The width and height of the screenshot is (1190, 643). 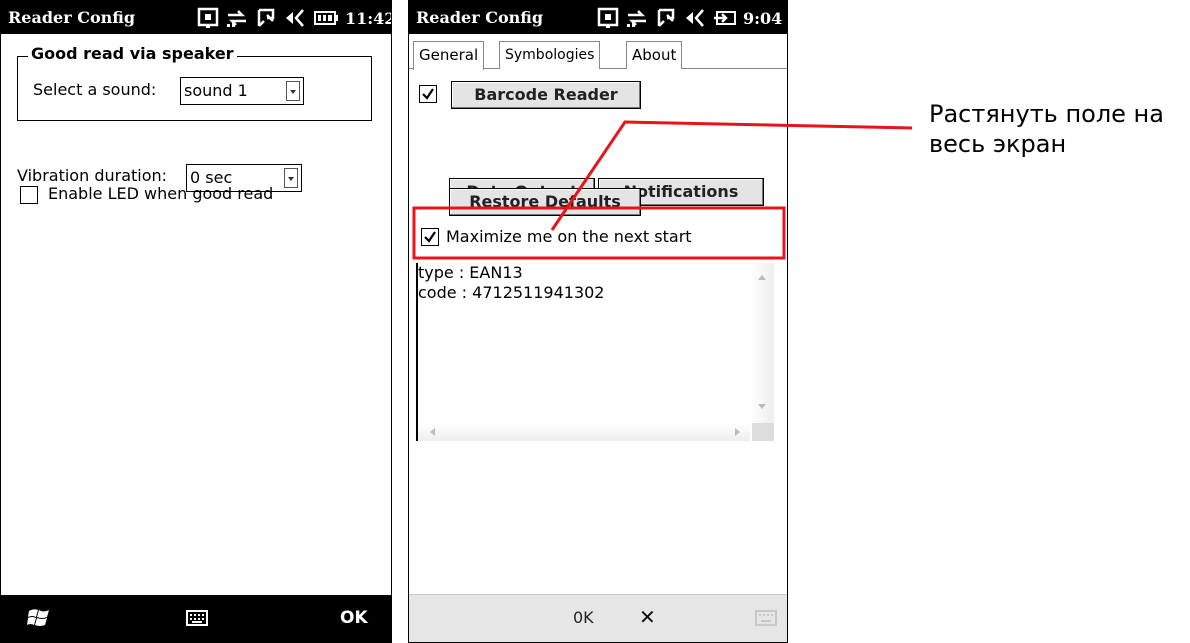 What do you see at coordinates (92, 175) in the screenshot?
I see `vibration-label: Vibration duration:` at bounding box center [92, 175].